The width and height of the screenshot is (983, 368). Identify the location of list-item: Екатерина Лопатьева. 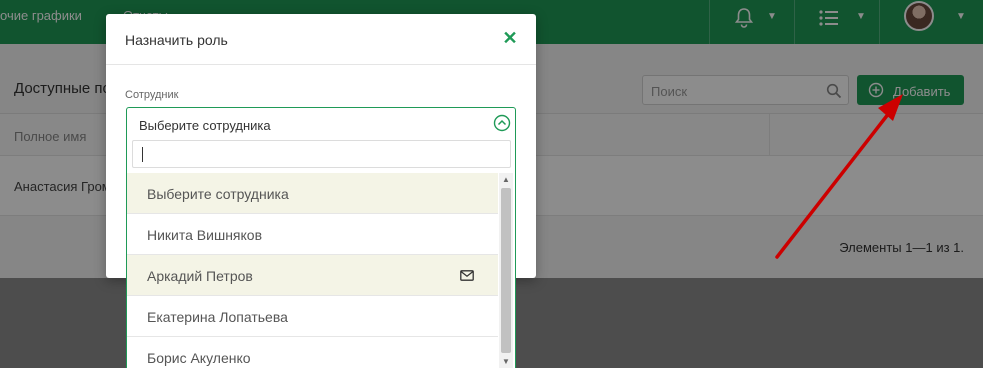
(312, 316).